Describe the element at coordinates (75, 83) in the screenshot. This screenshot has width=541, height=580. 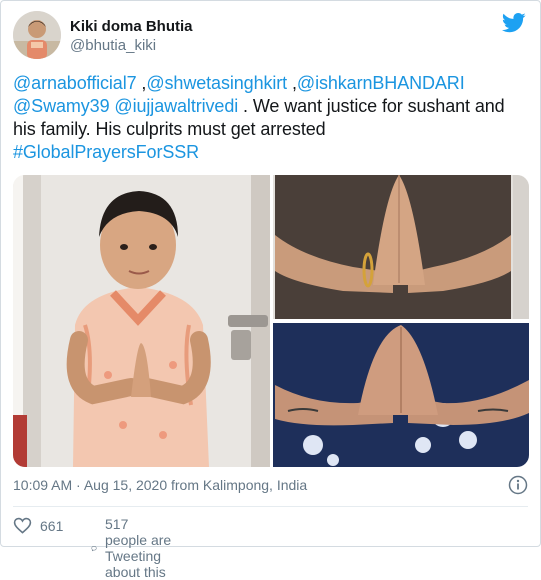
I see `mention-link: @arnabofficial7` at that location.